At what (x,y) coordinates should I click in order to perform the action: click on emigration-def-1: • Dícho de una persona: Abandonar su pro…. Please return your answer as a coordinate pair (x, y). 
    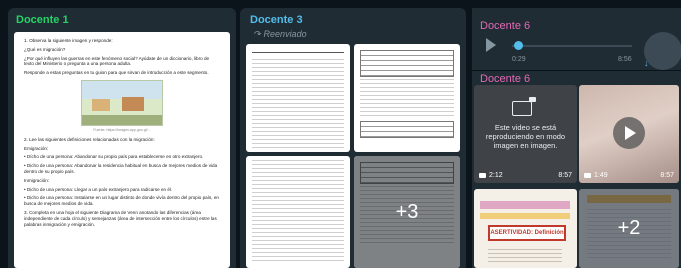
    Looking at the image, I should click on (114, 157).